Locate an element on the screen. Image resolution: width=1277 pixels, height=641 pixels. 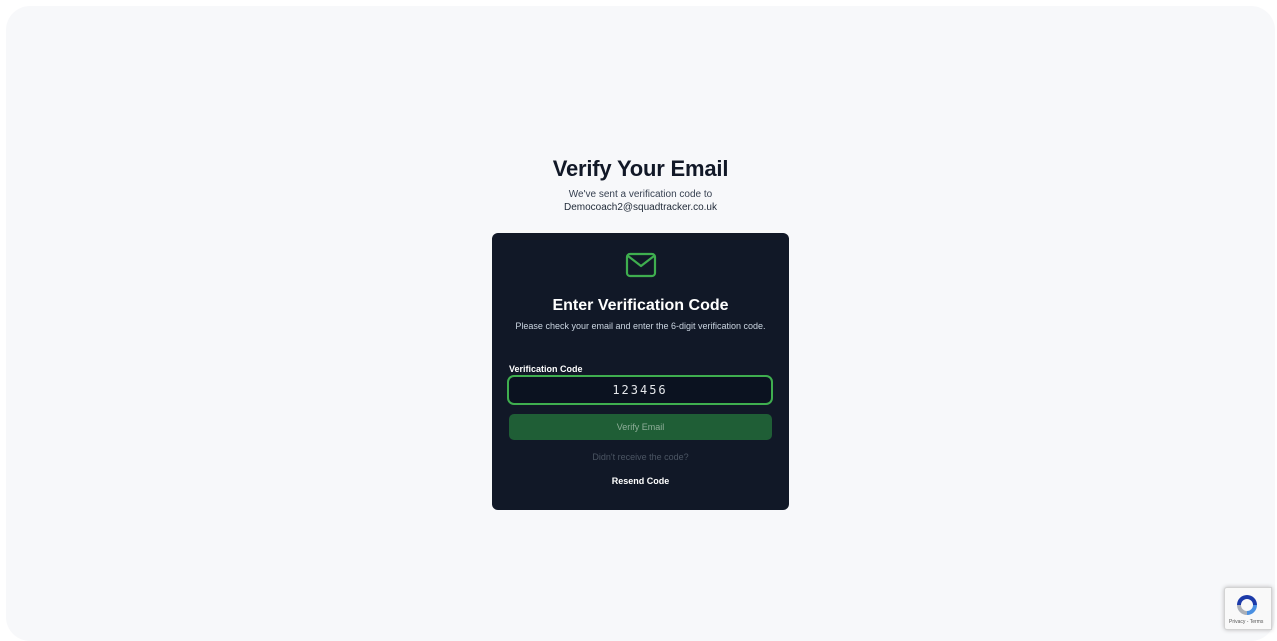
card-title: Enter Verification Code is located at coordinates (640, 305).